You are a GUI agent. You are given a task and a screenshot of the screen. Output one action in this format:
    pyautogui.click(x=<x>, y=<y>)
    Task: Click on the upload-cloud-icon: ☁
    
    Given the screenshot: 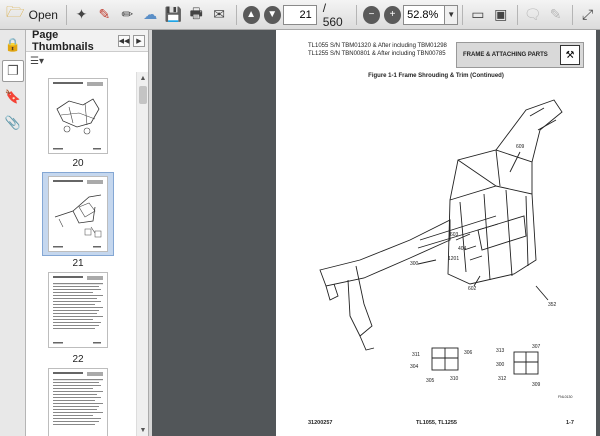 What is the action you would take?
    pyautogui.click(x=150, y=15)
    